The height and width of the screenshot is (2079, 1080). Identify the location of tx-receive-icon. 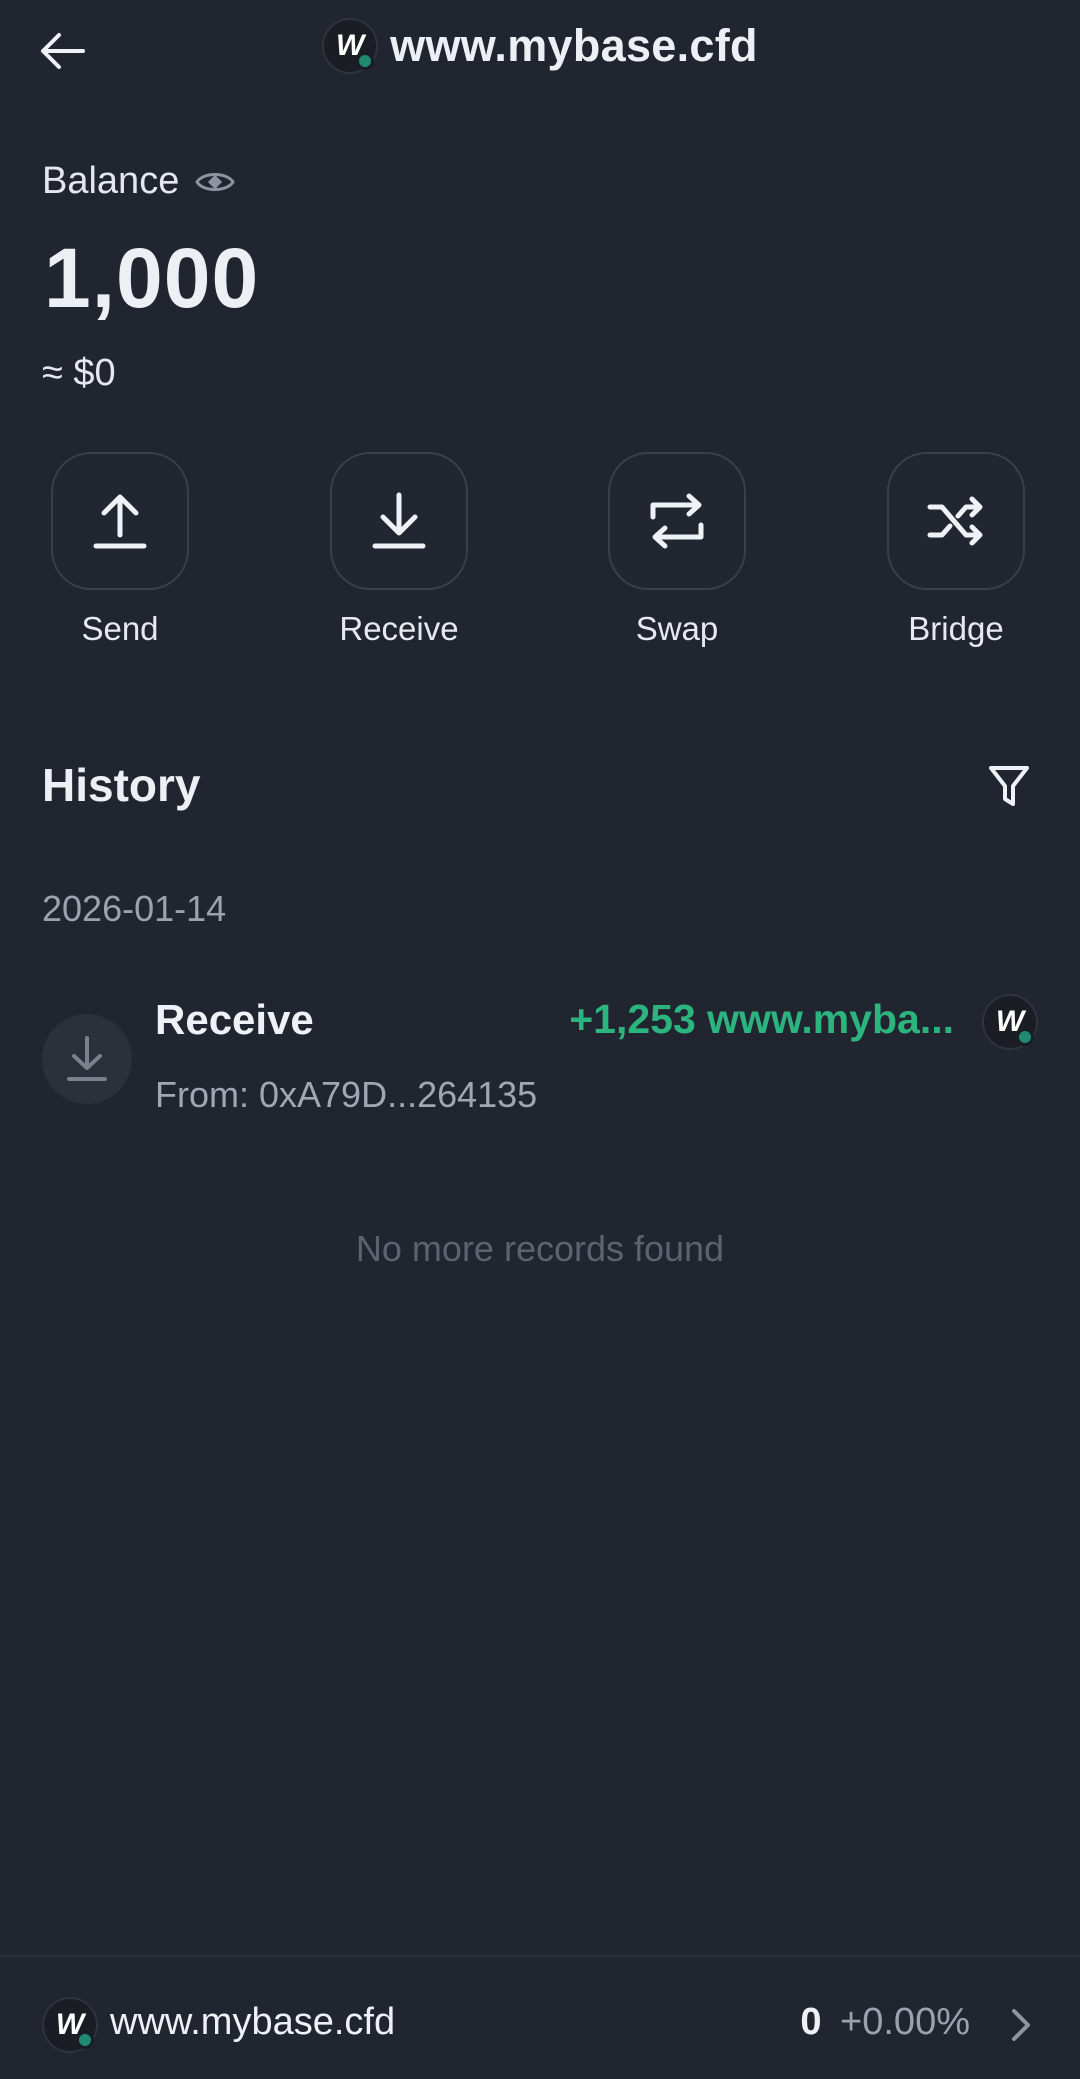
(87, 1059).